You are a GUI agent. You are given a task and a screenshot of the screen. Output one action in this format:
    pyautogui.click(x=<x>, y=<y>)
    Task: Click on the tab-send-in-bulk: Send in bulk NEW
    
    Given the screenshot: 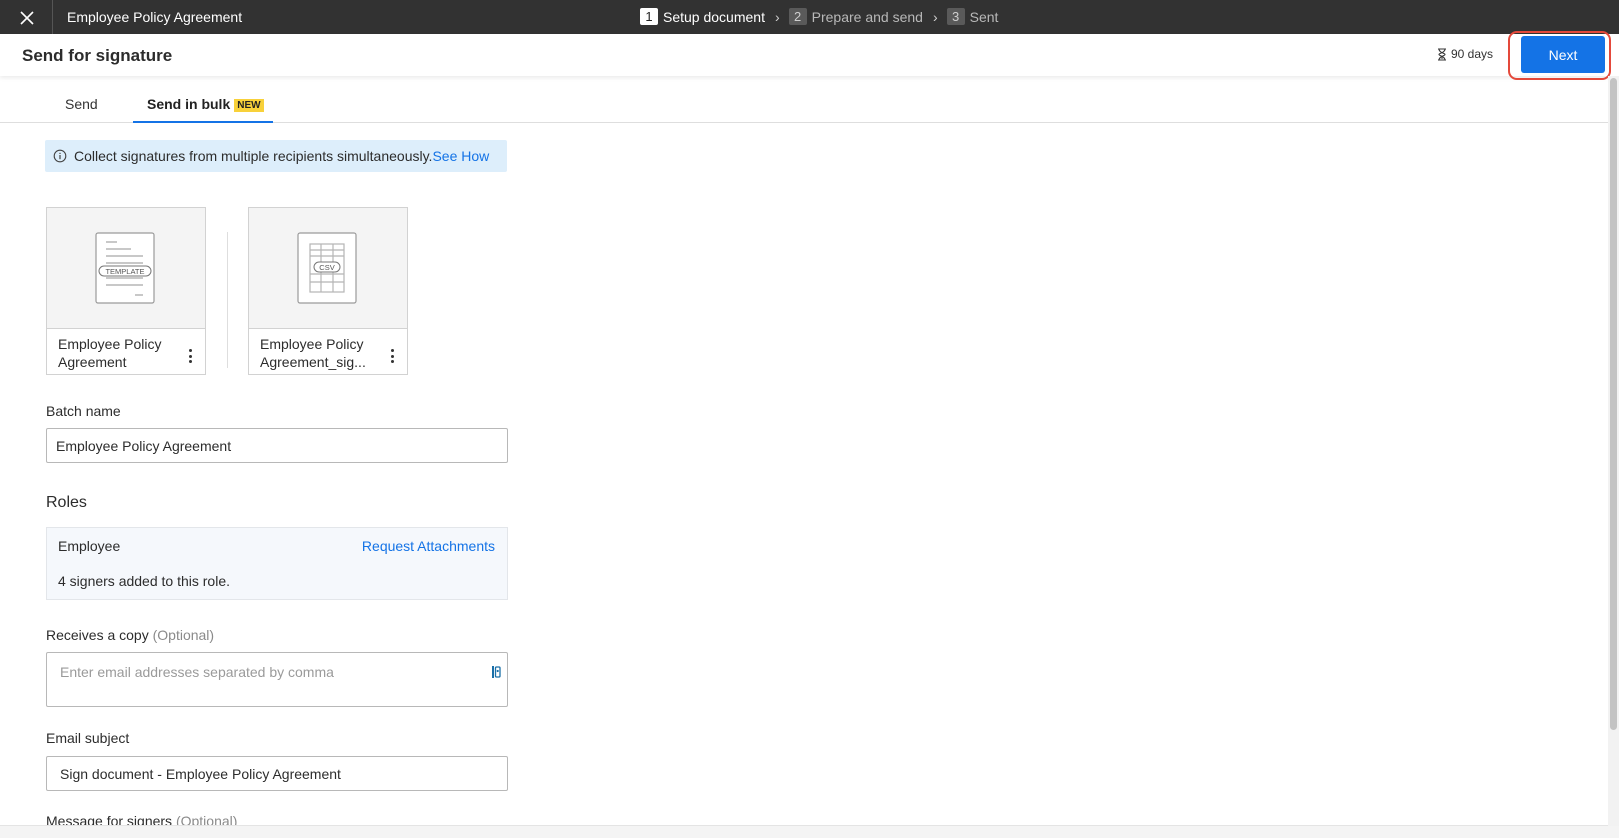 What is the action you would take?
    pyautogui.click(x=203, y=106)
    